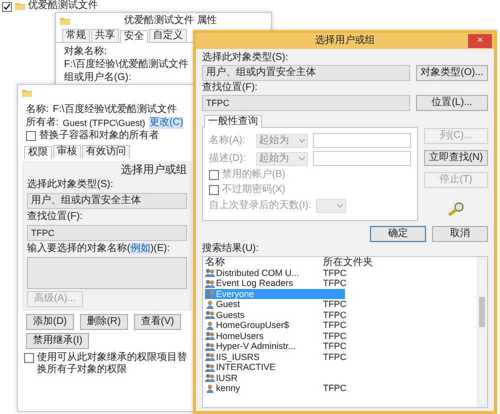 The width and height of the screenshot is (500, 414). I want to click on field-label: 名称:, so click(37, 110).